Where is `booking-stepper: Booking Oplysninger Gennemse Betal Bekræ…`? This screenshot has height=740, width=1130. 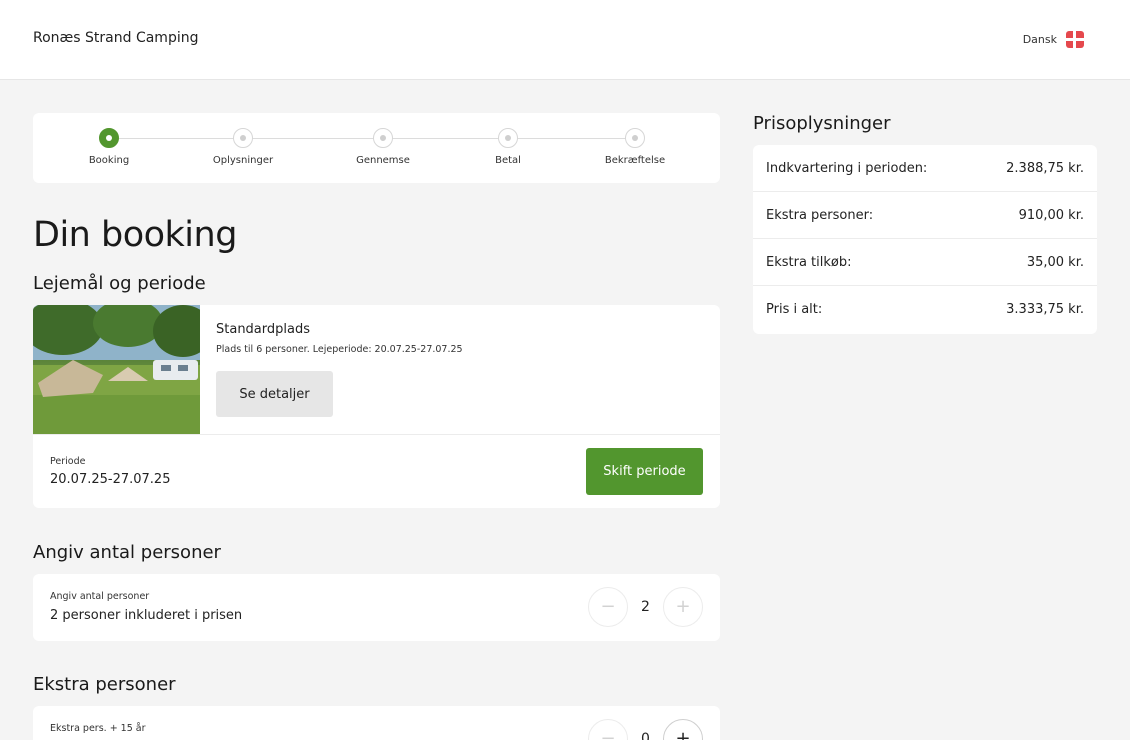
booking-stepper: Booking Oplysninger Gennemse Betal Bekræ… is located at coordinates (376, 148).